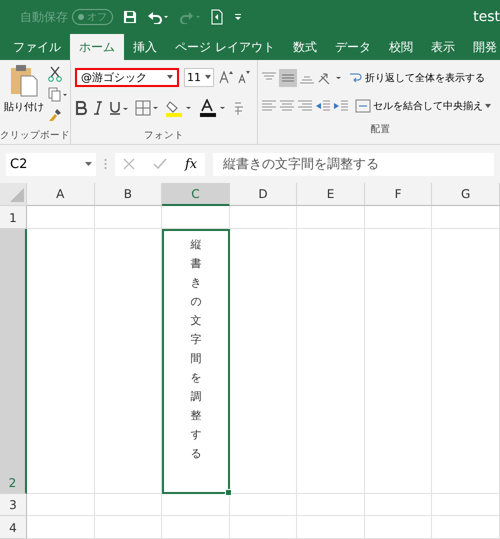  Describe the element at coordinates (127, 77) in the screenshot. I see `font-name-field: @游ゴシック` at that location.